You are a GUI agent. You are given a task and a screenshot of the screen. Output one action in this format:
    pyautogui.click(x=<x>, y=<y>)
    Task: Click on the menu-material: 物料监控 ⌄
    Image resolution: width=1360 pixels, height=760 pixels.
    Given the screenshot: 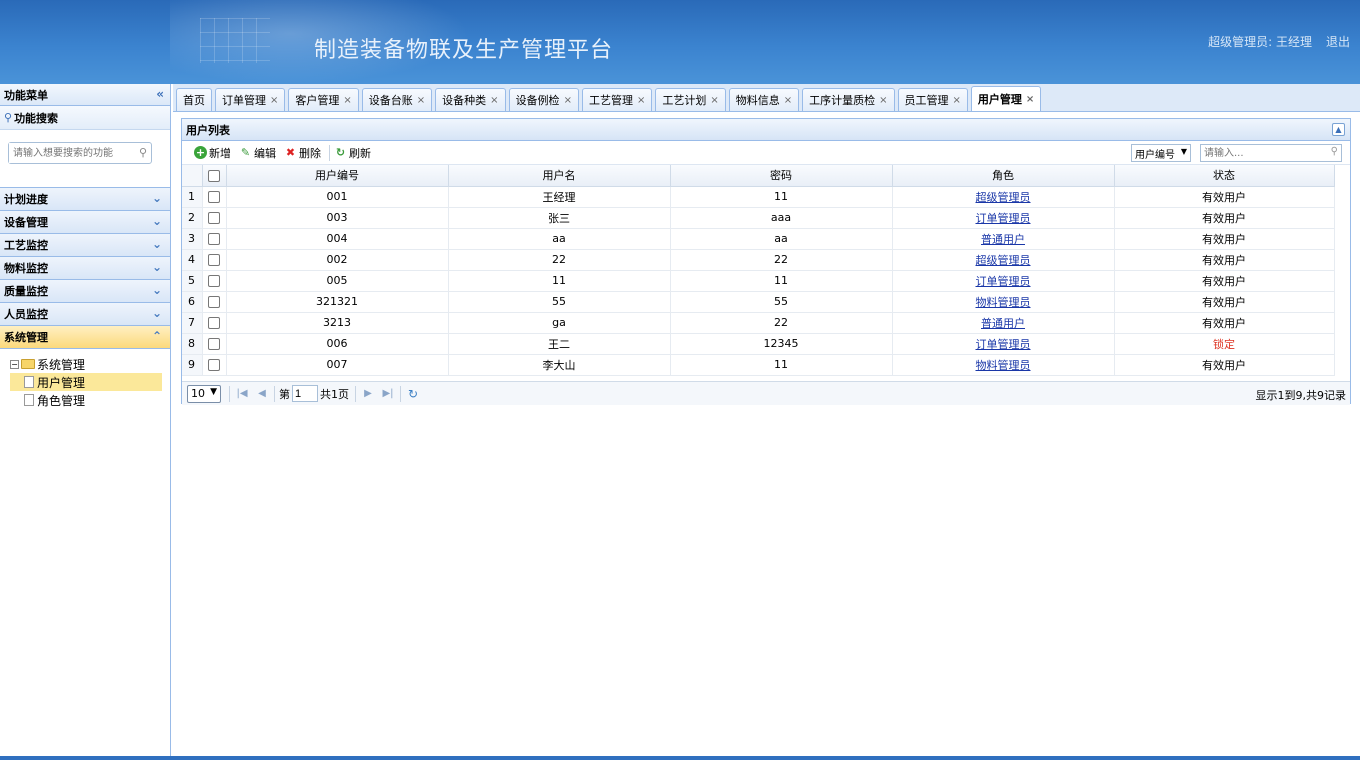 What is the action you would take?
    pyautogui.click(x=85, y=268)
    